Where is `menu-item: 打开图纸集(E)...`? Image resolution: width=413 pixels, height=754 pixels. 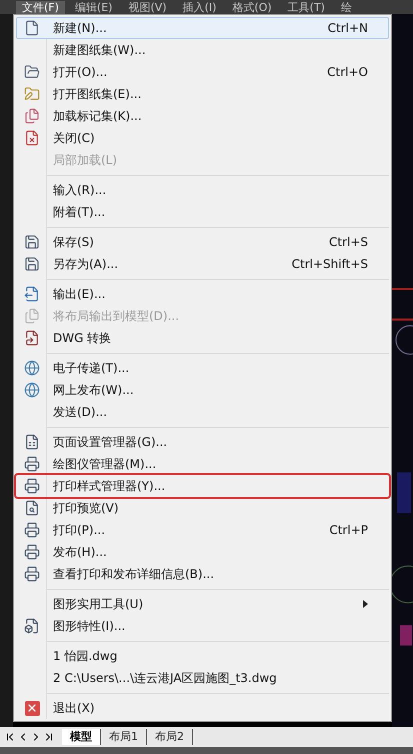
menu-item: 打开图纸集(E)... is located at coordinates (202, 94).